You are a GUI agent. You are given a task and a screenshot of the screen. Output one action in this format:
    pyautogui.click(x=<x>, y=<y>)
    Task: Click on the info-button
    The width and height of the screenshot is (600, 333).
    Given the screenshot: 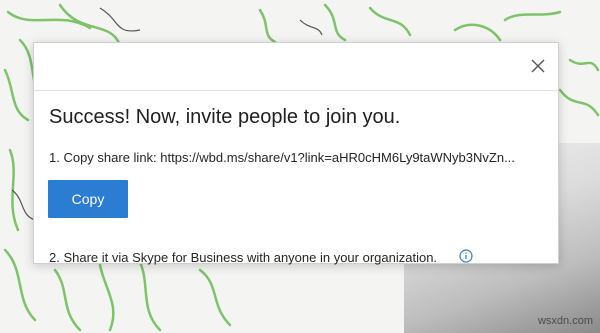 What is the action you would take?
    pyautogui.click(x=466, y=256)
    